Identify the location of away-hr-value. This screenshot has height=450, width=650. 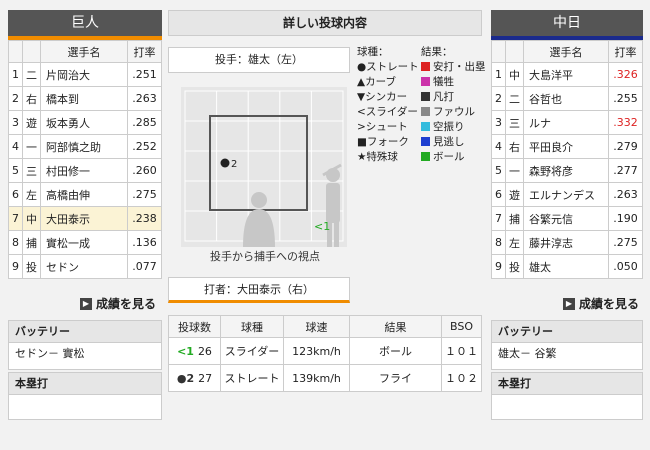
(567, 406).